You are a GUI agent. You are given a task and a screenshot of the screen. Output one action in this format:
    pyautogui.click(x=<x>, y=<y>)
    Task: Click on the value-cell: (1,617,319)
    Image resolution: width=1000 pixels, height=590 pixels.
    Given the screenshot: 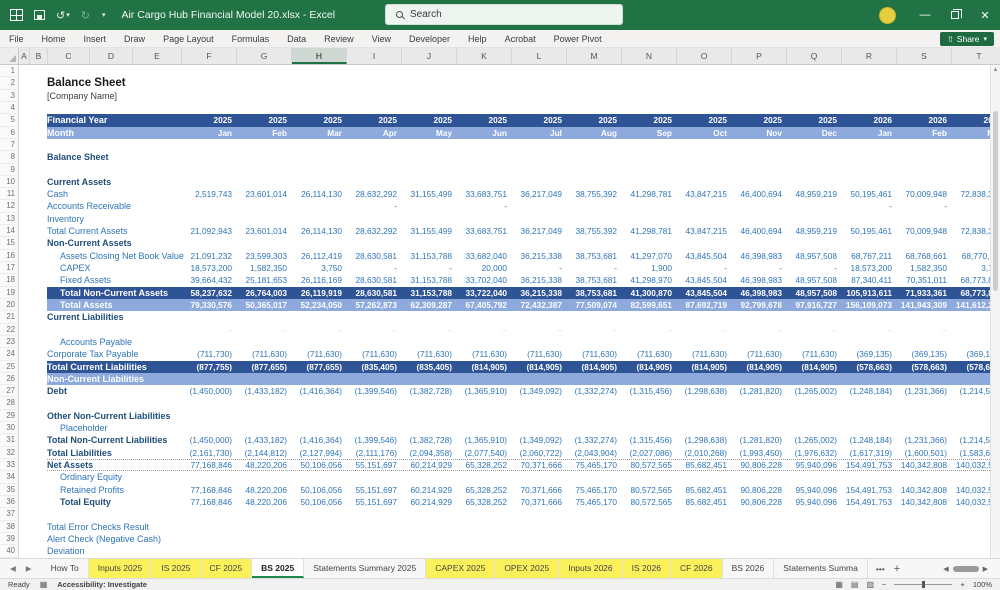 What is the action you would take?
    pyautogui.click(x=869, y=453)
    